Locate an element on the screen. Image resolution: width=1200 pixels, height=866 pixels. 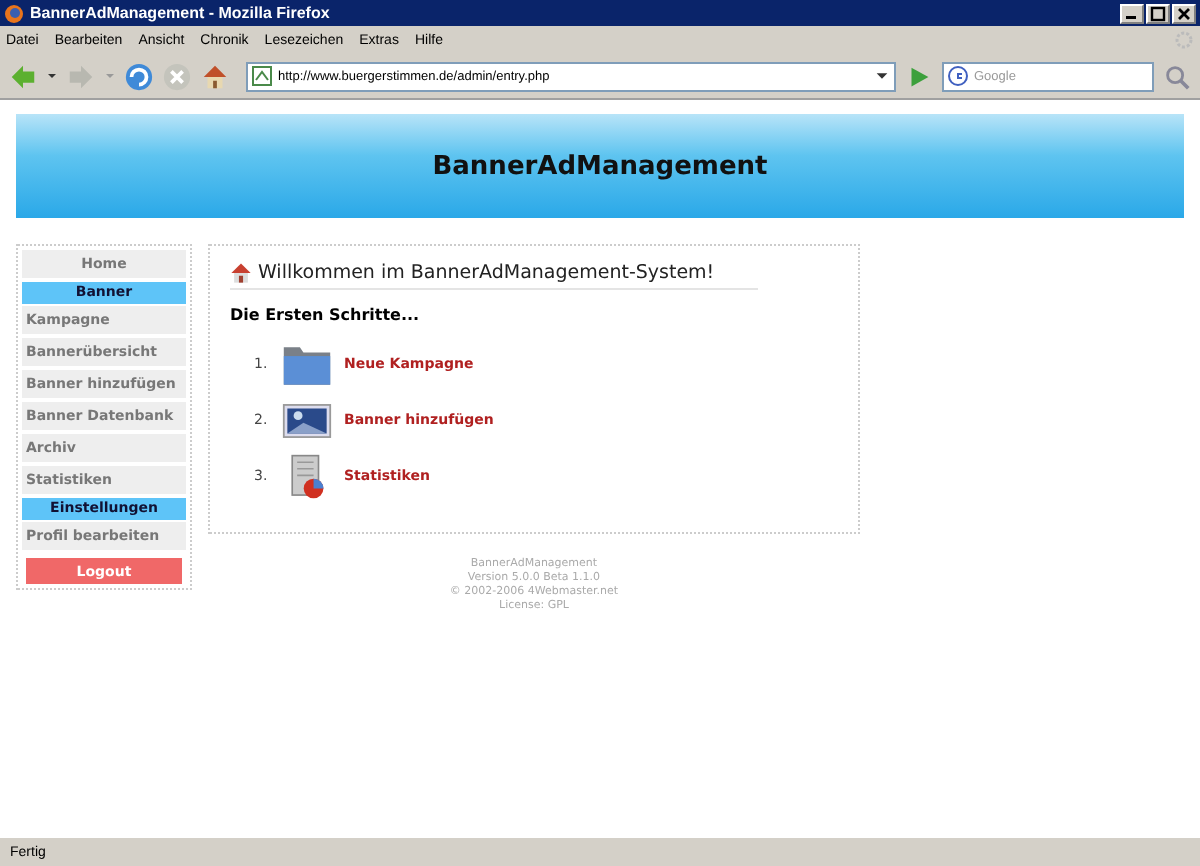
maximize-icon is located at coordinates (1158, 13).